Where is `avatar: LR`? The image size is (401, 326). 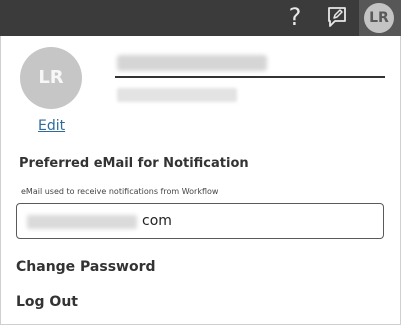
avatar: LR is located at coordinates (379, 18).